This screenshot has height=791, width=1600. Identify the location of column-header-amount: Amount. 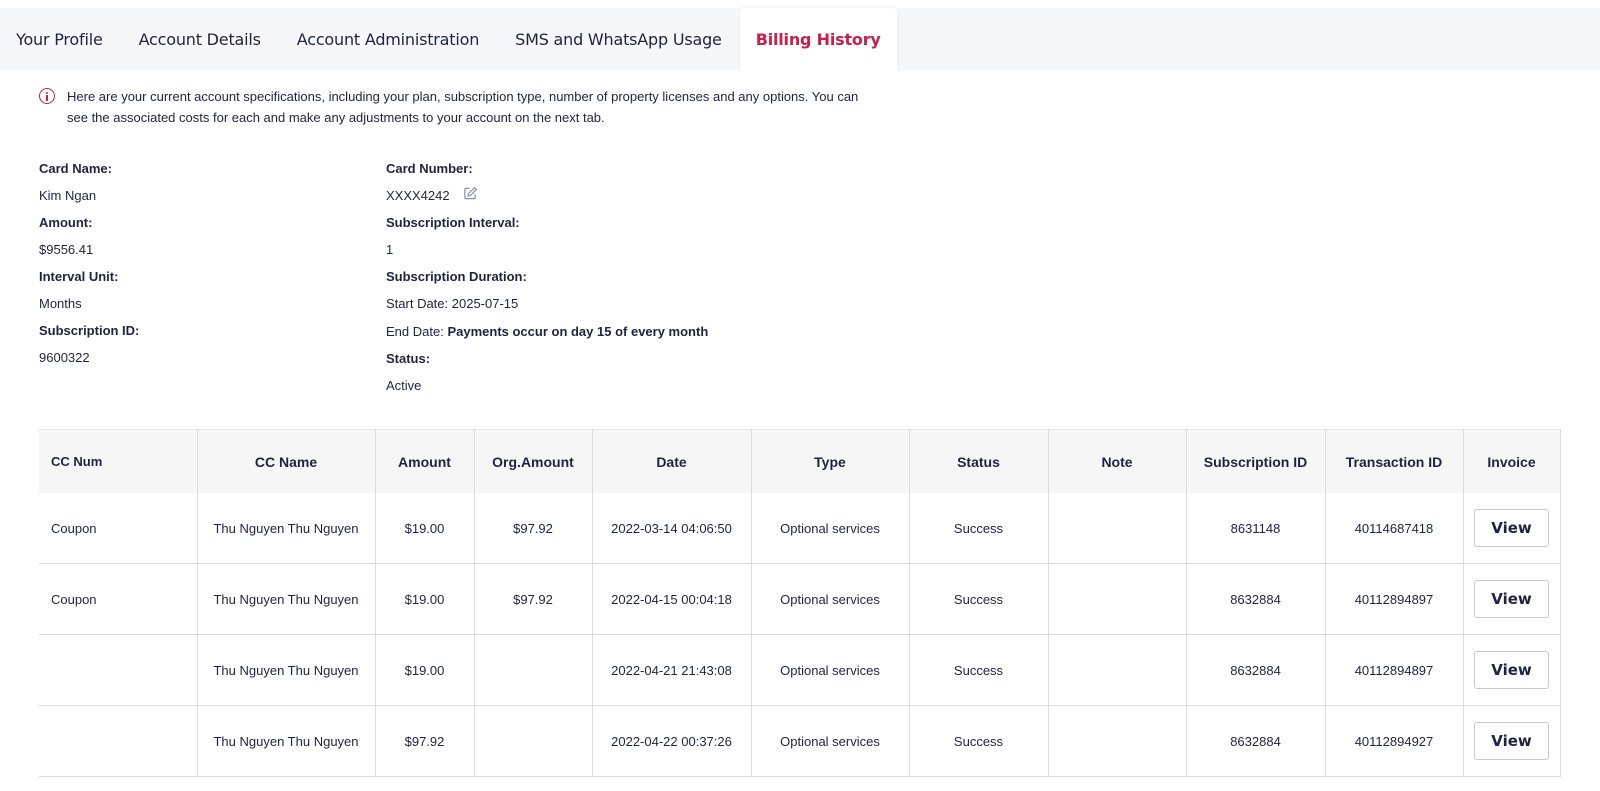
(425, 461).